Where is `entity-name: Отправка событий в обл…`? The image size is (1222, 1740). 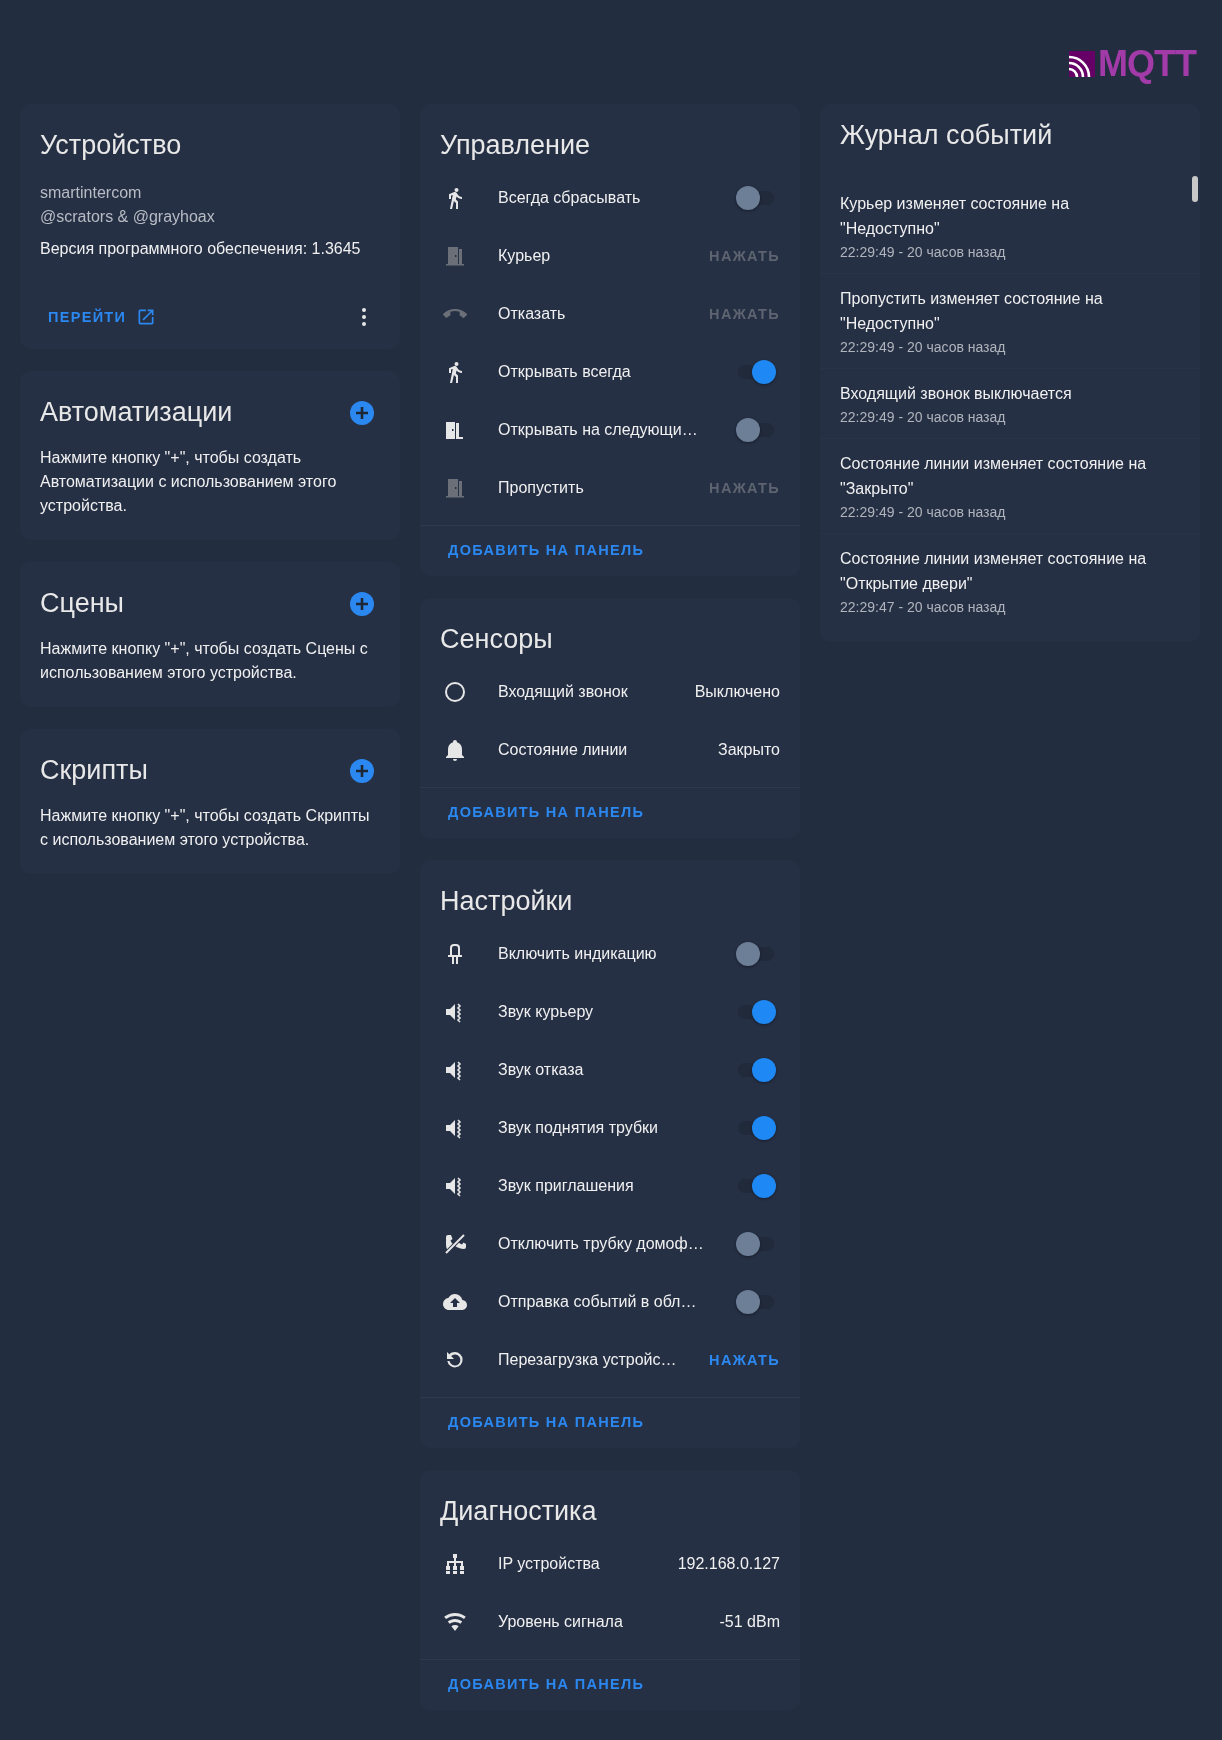 entity-name: Отправка событий в обл… is located at coordinates (598, 1302).